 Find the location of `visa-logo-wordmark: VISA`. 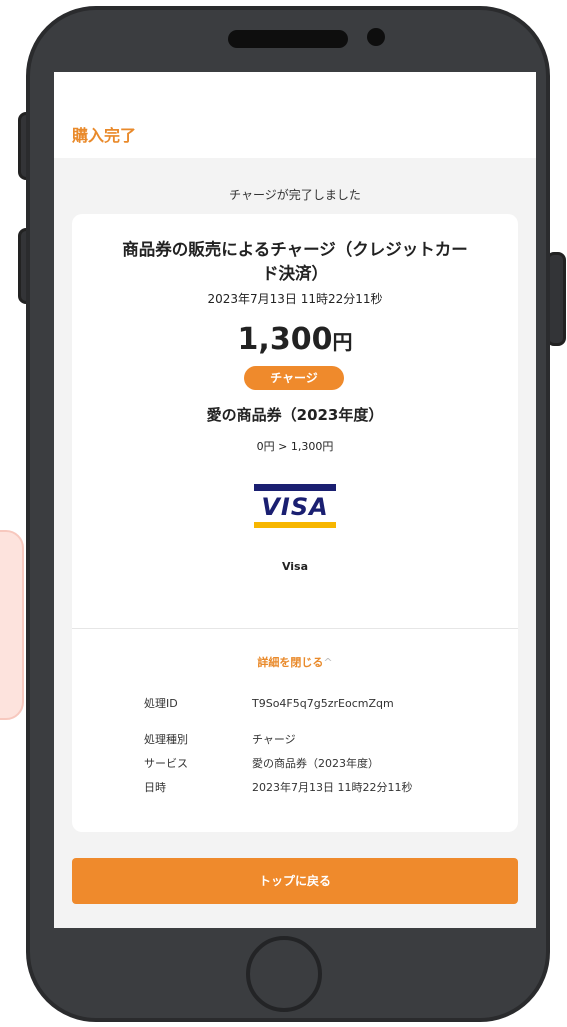

visa-logo-wordmark: VISA is located at coordinates (295, 507).